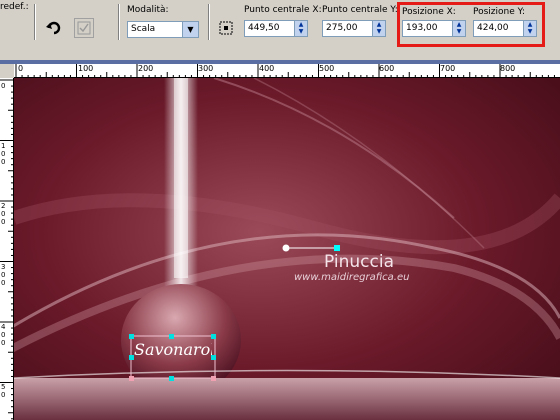  I want to click on horizontal-ruler: 0 100 200 300 400 500 600 700 800, so click(287, 71).